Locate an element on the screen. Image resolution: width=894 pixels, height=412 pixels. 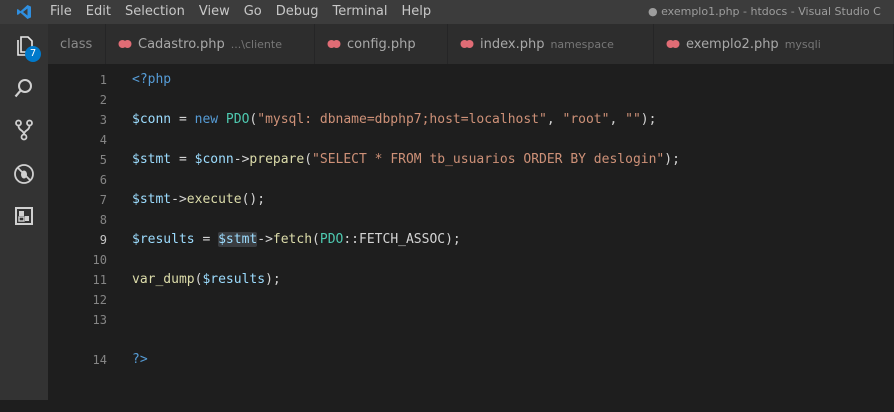
code-line-14: ?> is located at coordinates (140, 360).